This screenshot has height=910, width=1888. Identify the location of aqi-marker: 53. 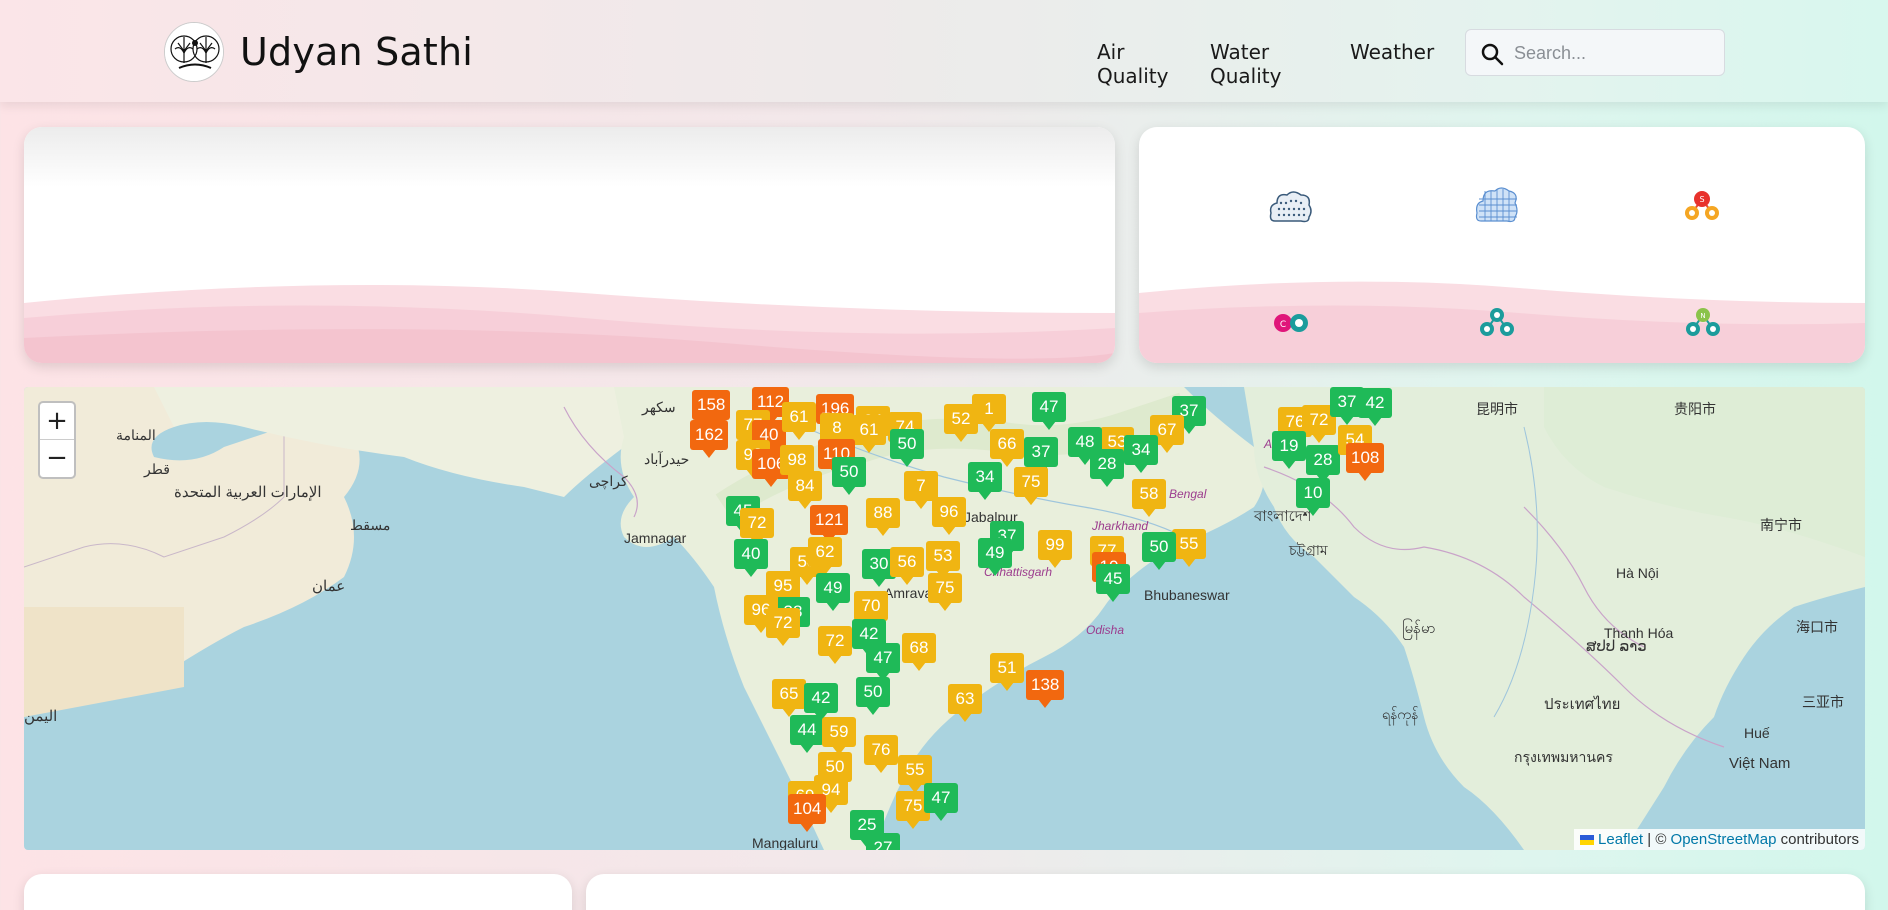
(943, 560).